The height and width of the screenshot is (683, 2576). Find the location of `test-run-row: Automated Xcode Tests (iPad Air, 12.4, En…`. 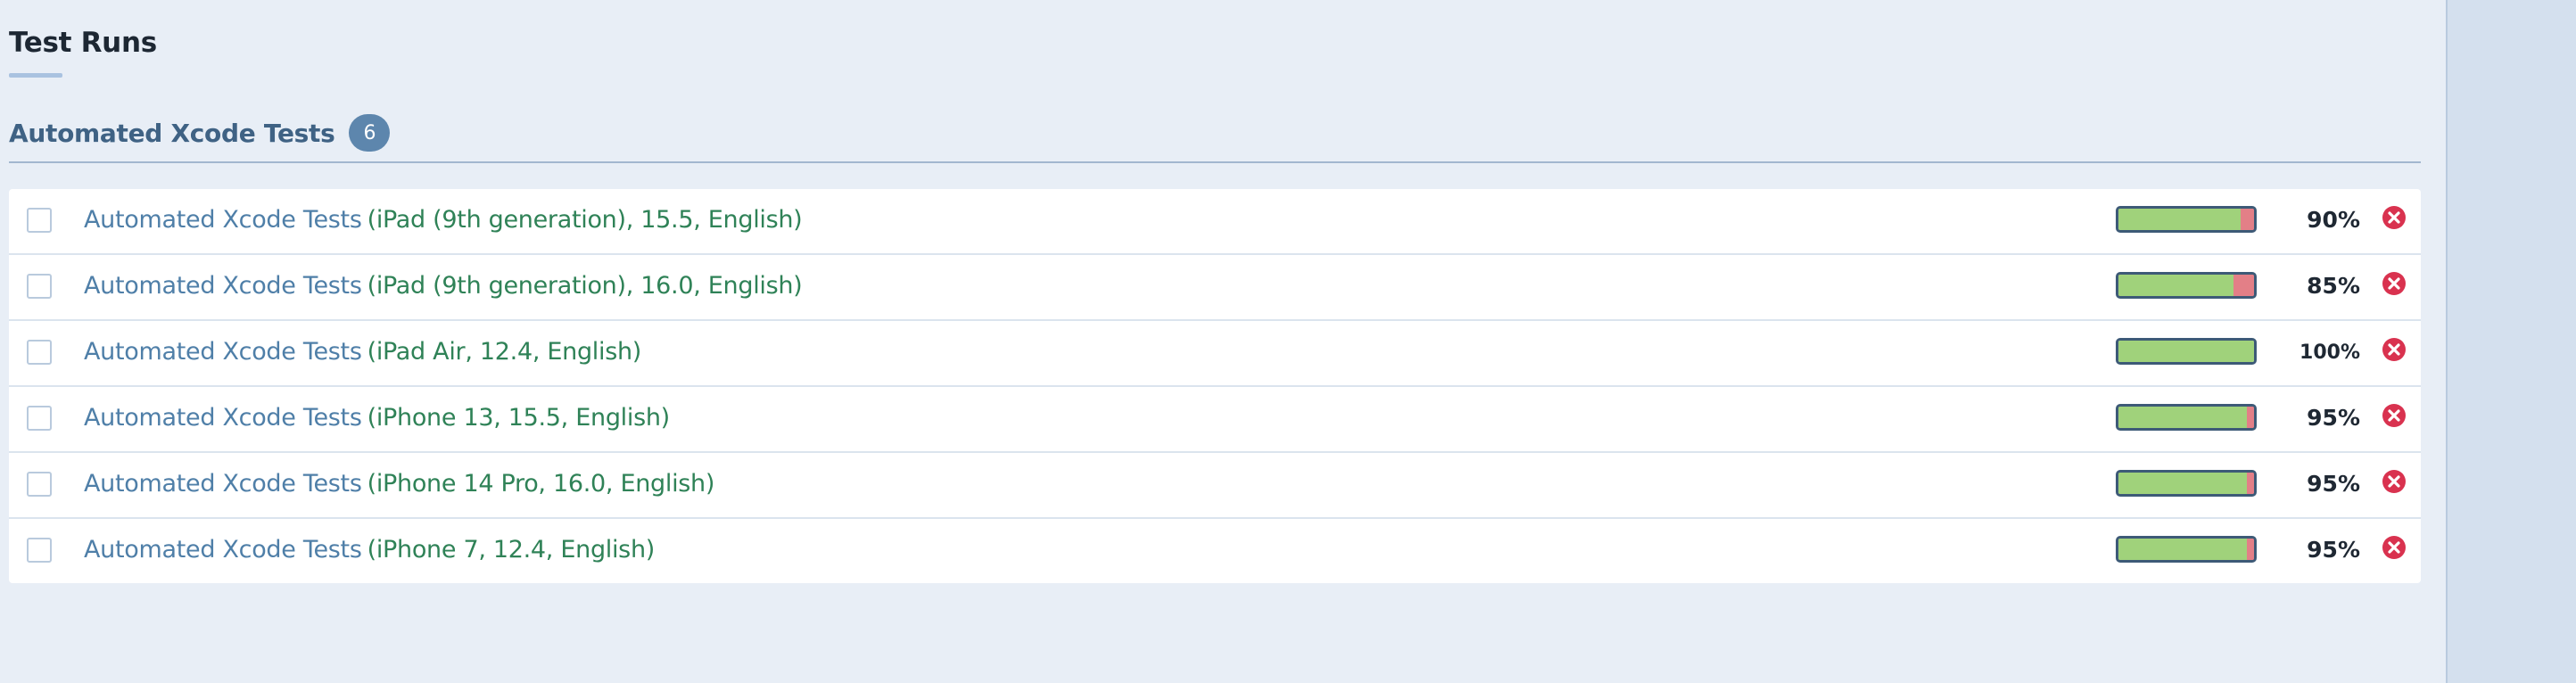

test-run-row: Automated Xcode Tests (iPad Air, 12.4, En… is located at coordinates (1215, 354).